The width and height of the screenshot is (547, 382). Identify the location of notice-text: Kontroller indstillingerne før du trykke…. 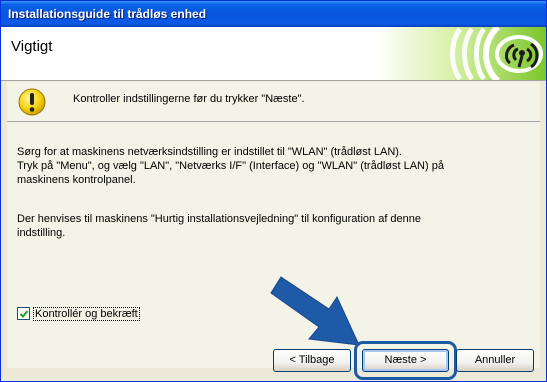
(189, 99).